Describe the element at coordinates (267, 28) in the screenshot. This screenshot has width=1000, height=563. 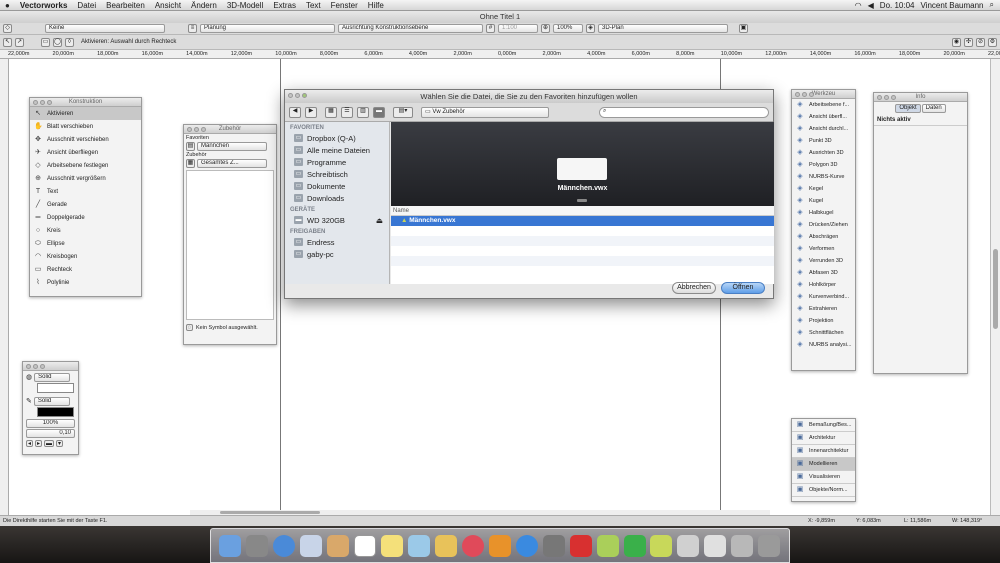
I see `layer-select: Planung` at that location.